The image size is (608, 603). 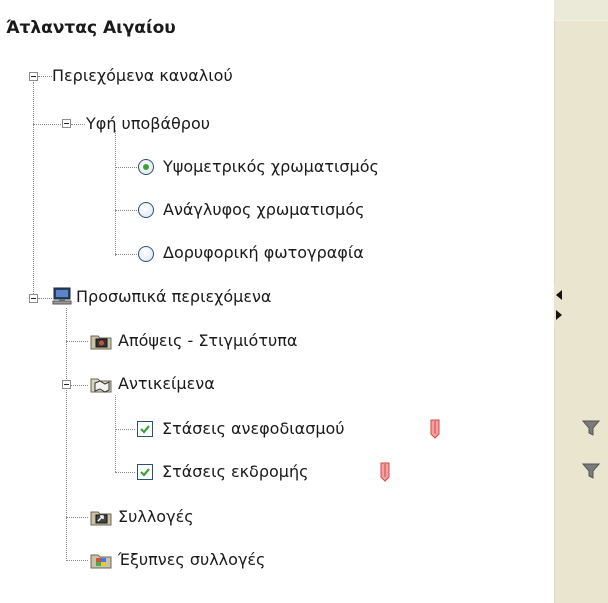 I want to click on tree-item-excursion-stops: Στάσεις εκδρομής, so click(x=235, y=472).